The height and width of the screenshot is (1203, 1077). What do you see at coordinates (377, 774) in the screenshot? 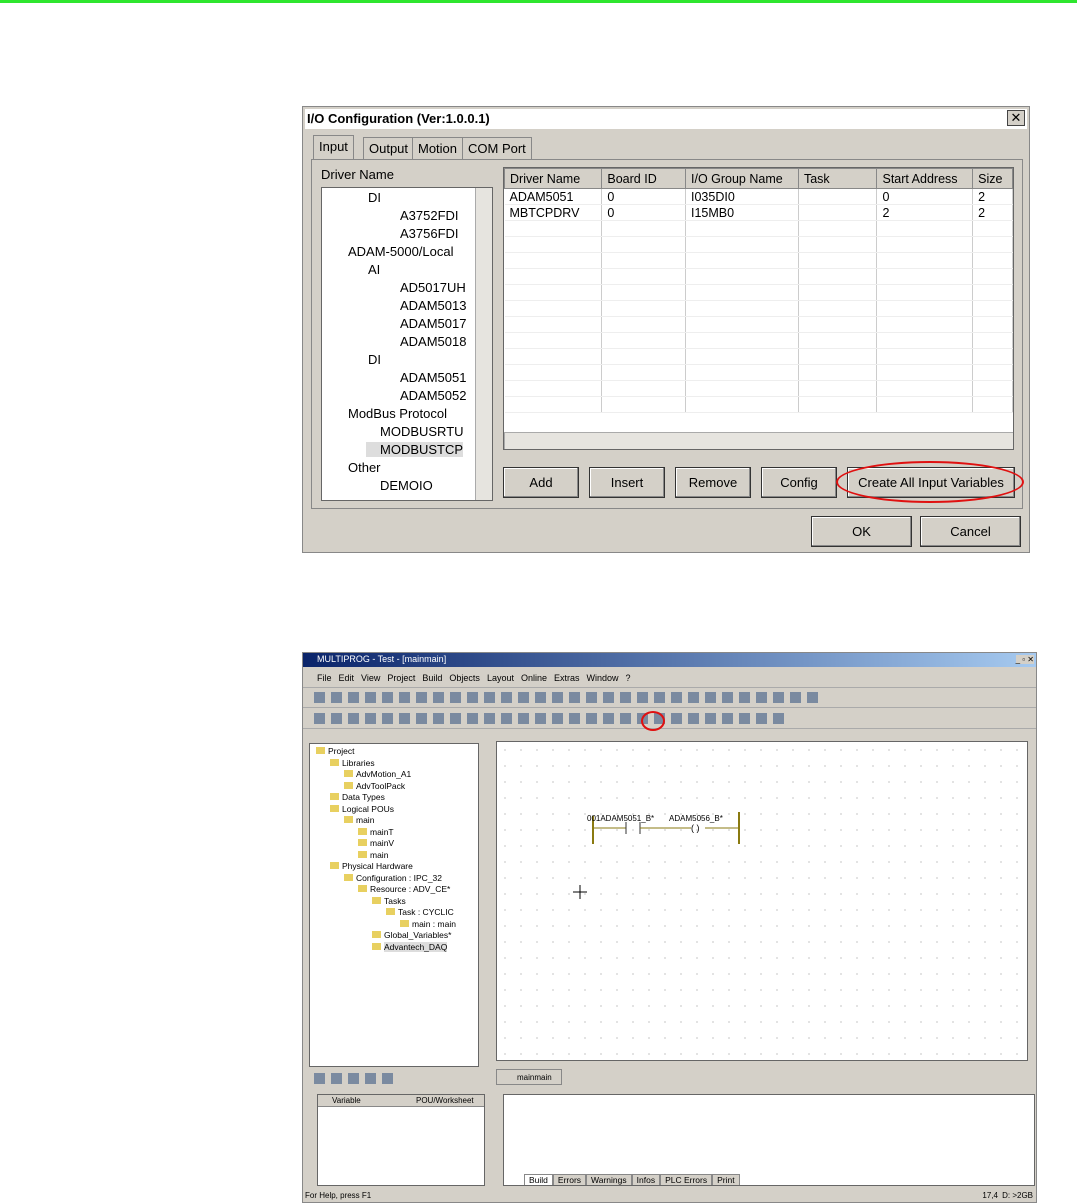
I see `project-tree-node: AdvMotion_A1` at bounding box center [377, 774].